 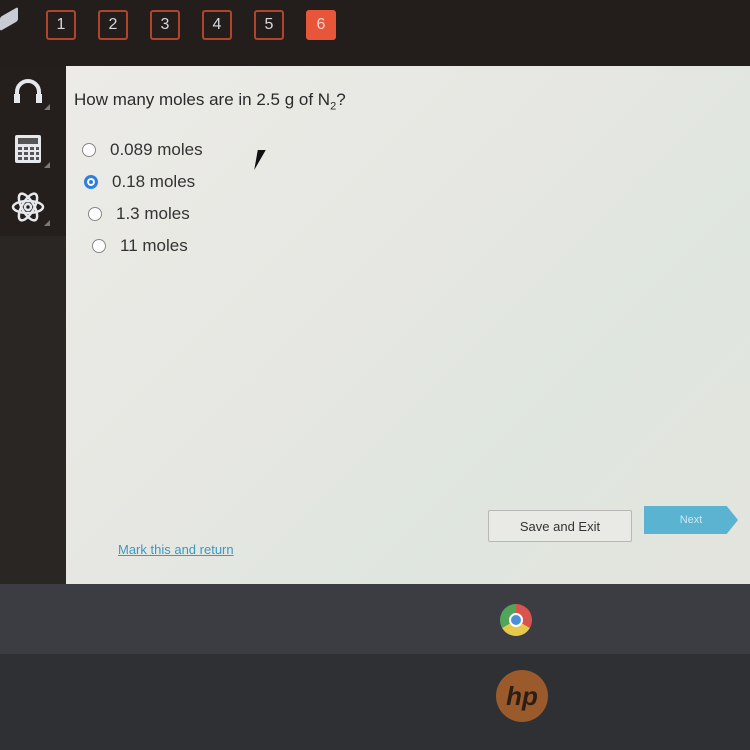 I want to click on chrome-icon, so click(x=516, y=620).